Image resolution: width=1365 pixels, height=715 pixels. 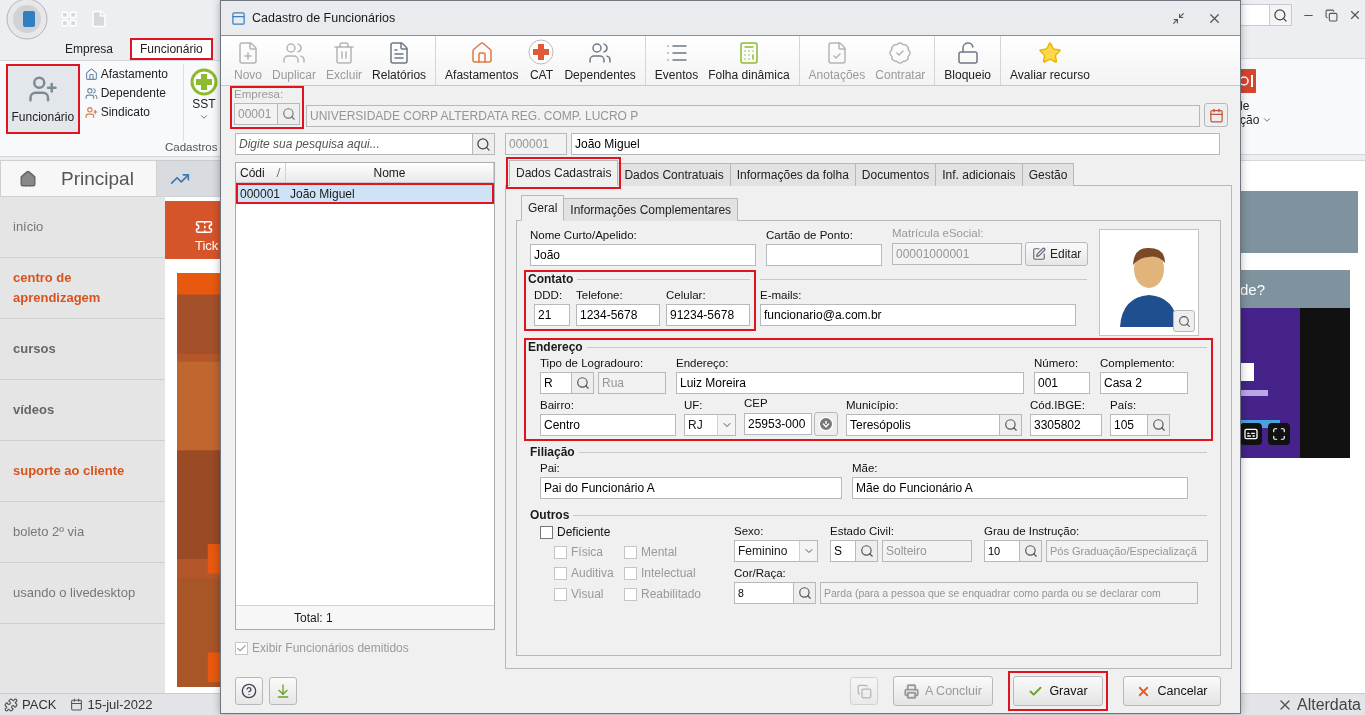 What do you see at coordinates (843, 551) in the screenshot?
I see `marital-status-field: S` at bounding box center [843, 551].